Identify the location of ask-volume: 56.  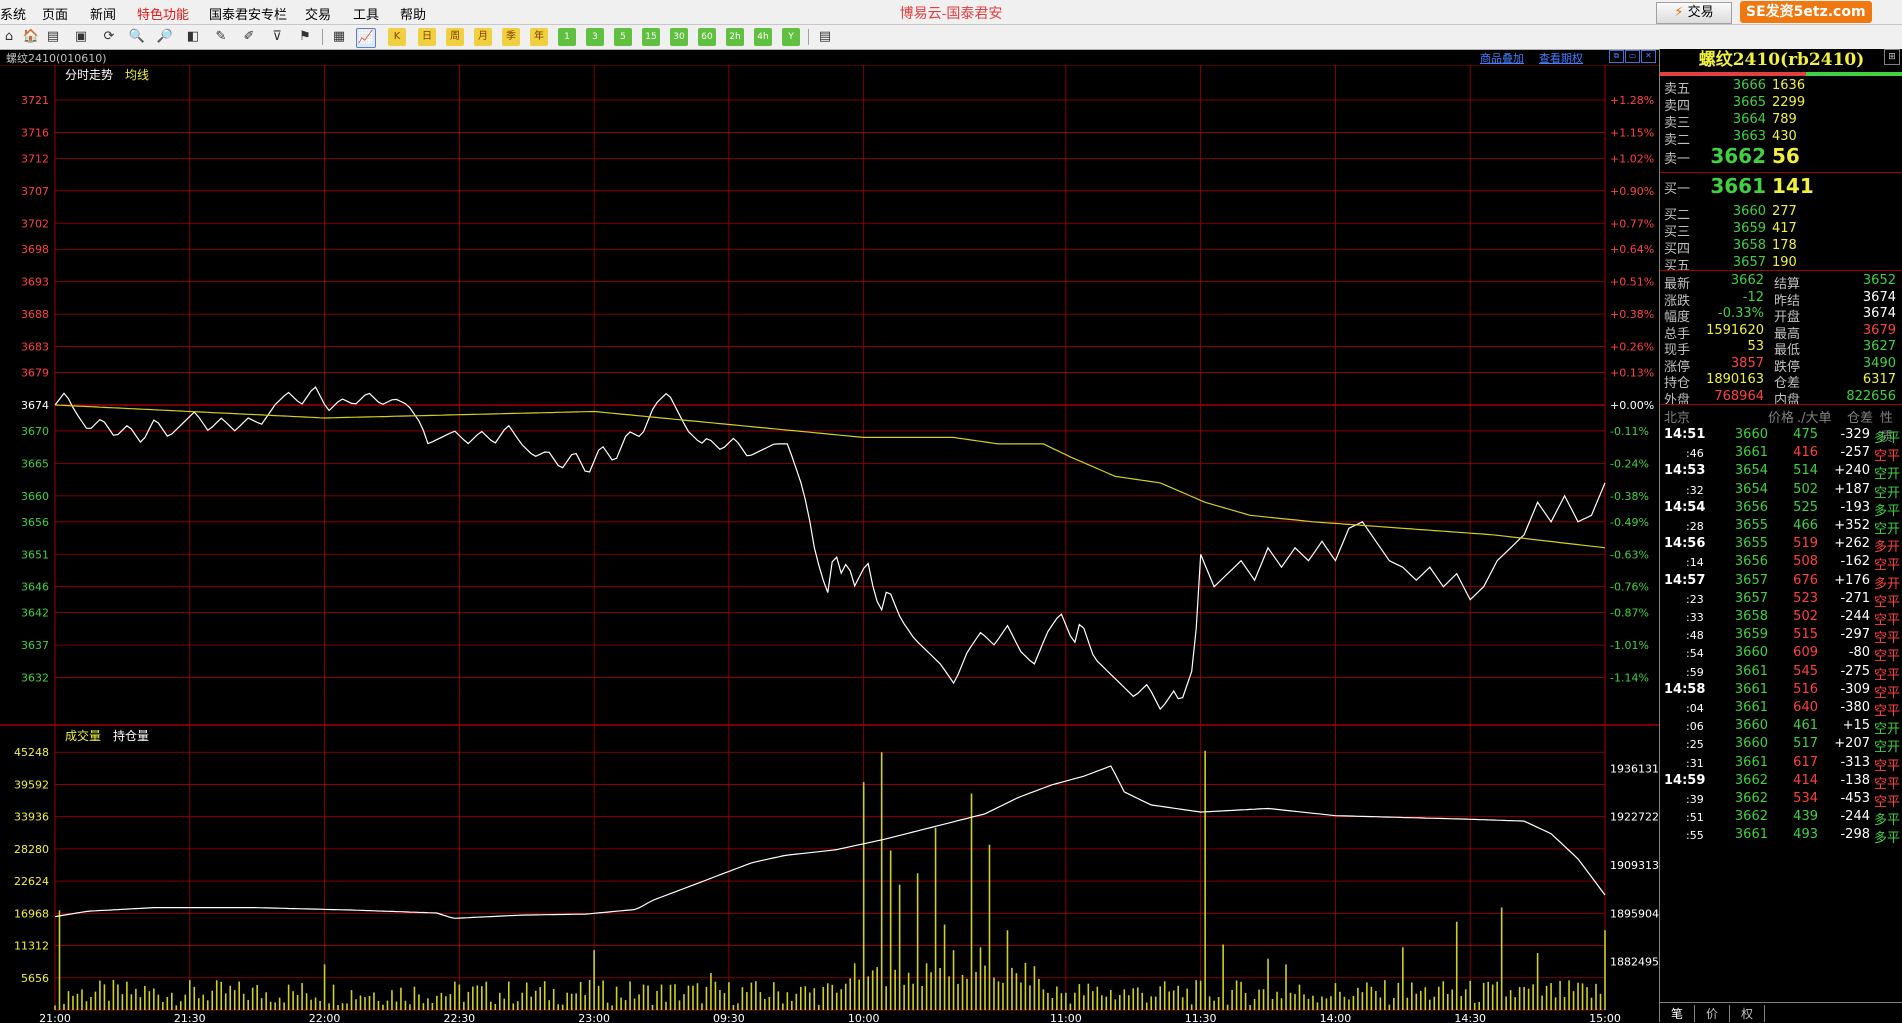
(1786, 156).